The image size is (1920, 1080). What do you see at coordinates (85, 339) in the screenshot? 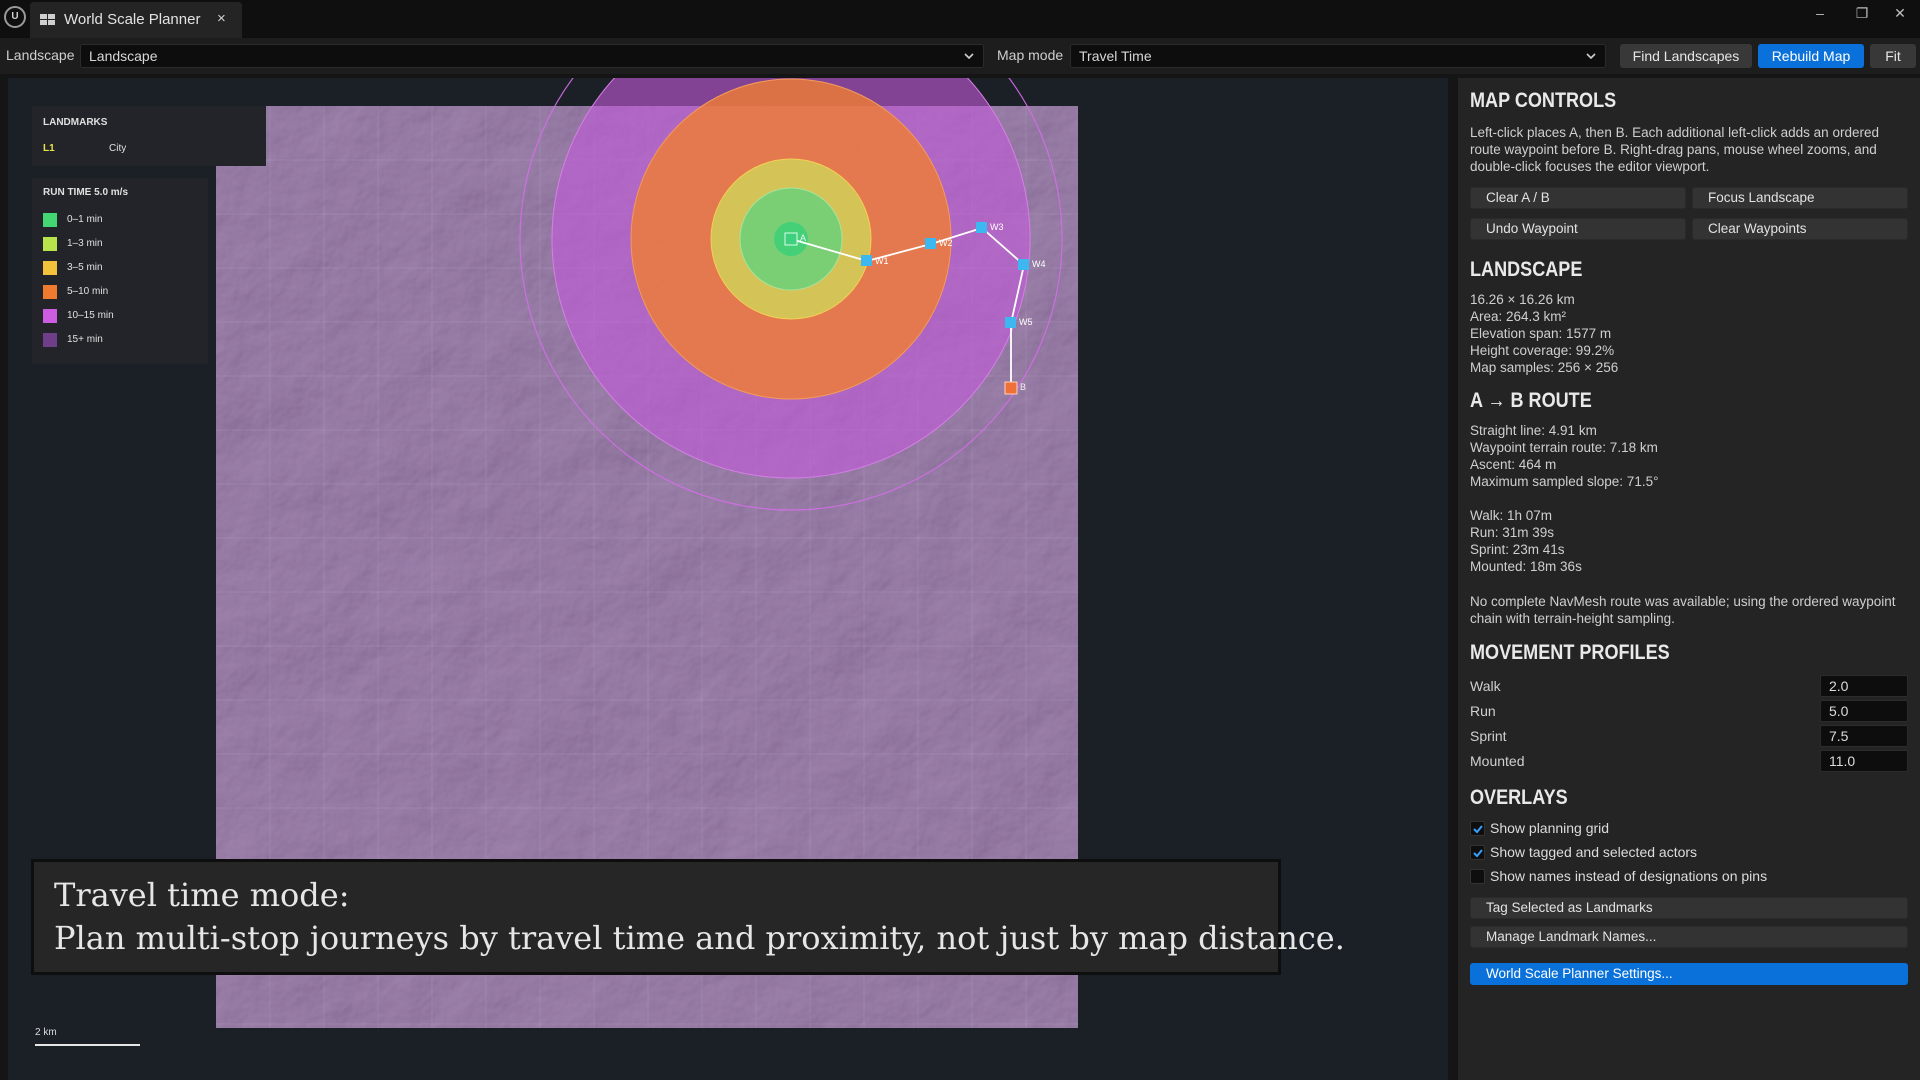
I see `legend-band-label: 15+ min` at bounding box center [85, 339].